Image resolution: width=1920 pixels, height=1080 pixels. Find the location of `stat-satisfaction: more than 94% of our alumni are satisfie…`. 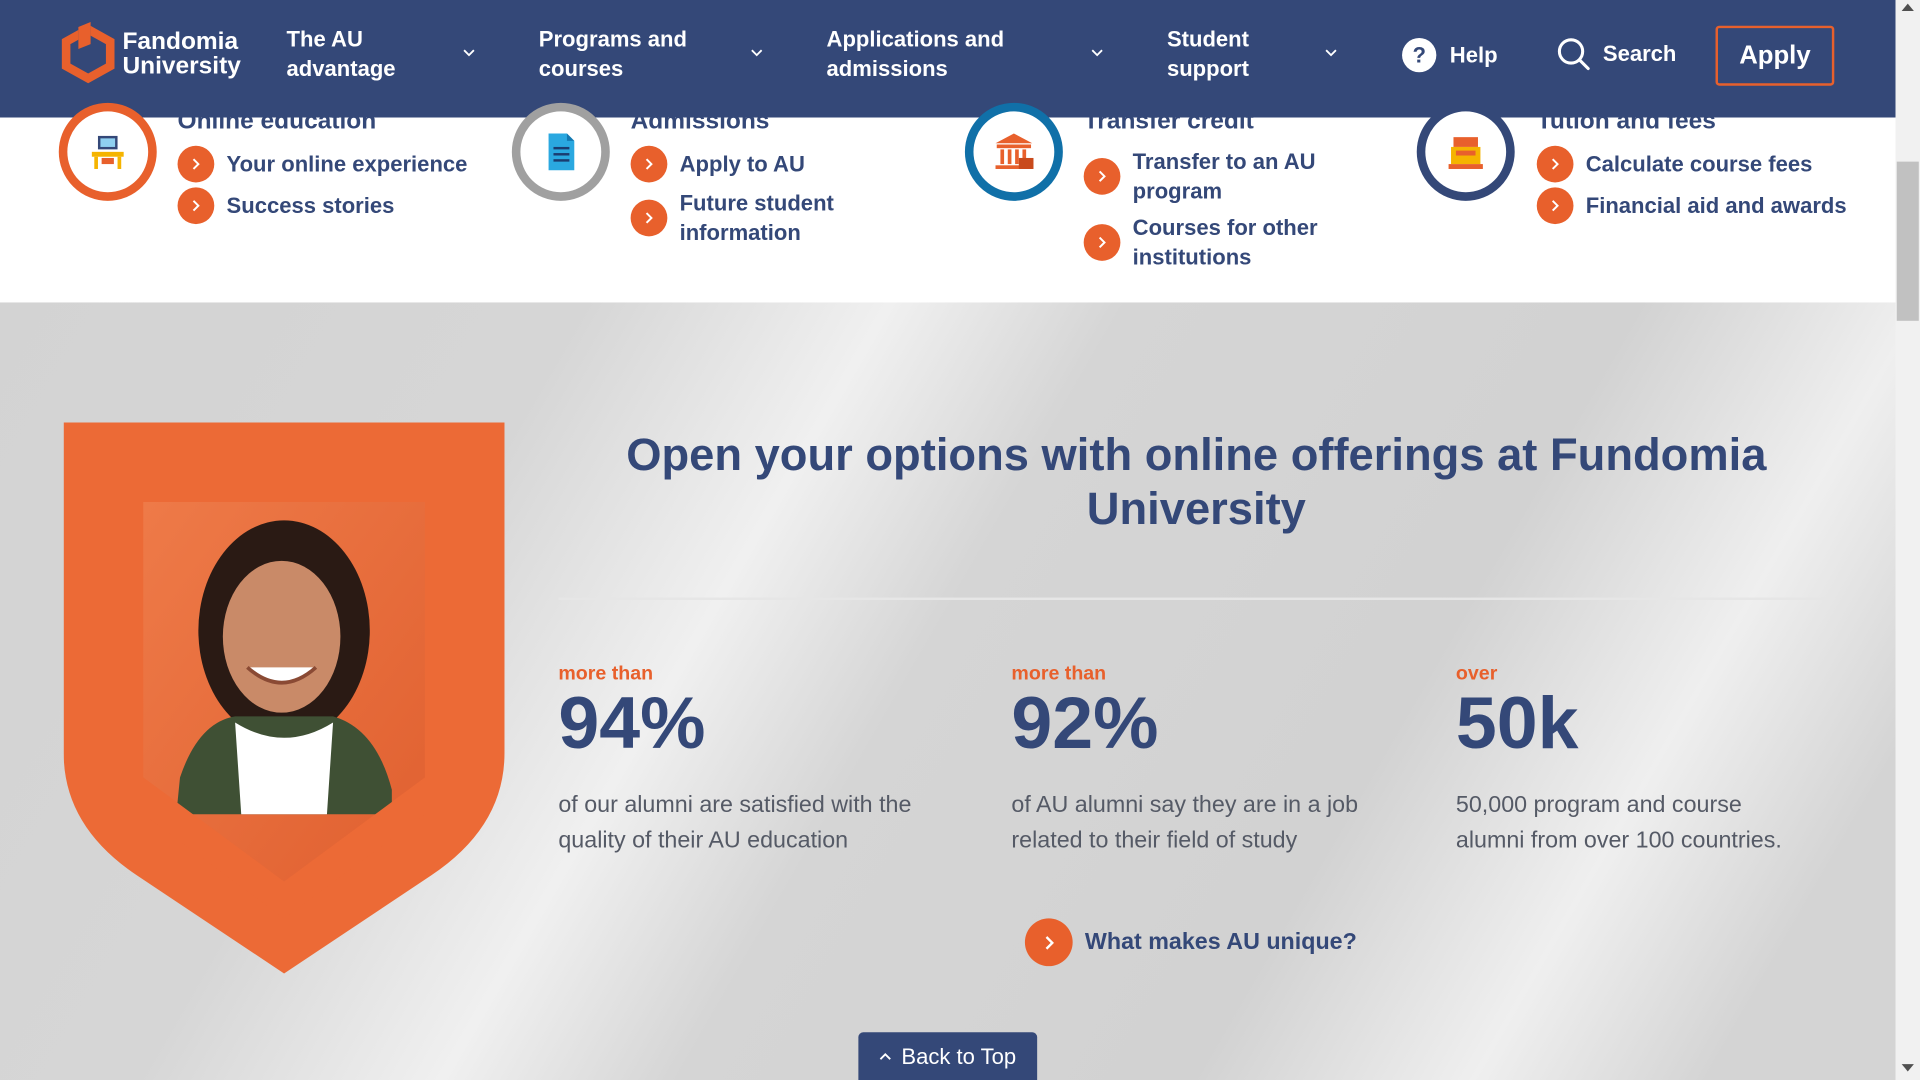

stat-satisfaction: more than 94% of our alumni are satisfie… is located at coordinates (734, 760).